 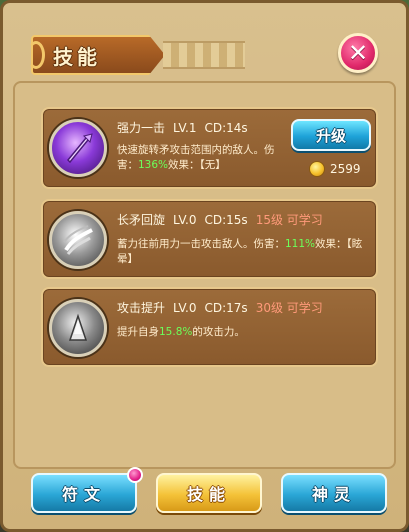 What do you see at coordinates (226, 308) in the screenshot?
I see `skill-cooldown: CD:17s` at bounding box center [226, 308].